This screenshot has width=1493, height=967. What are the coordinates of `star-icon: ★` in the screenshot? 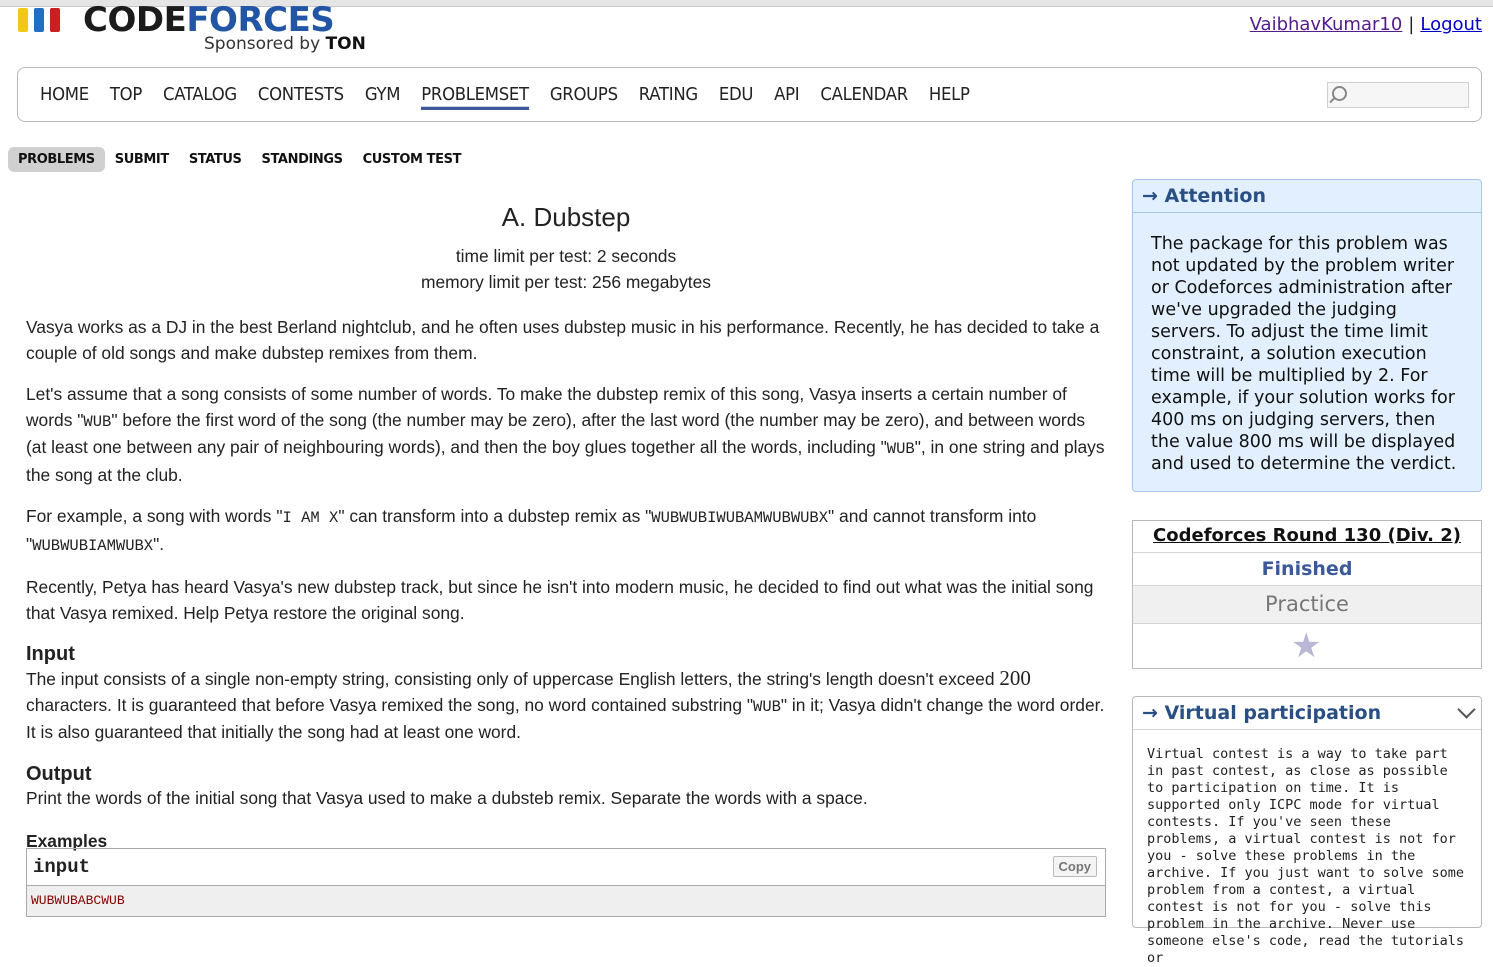 It's located at (1306, 646).